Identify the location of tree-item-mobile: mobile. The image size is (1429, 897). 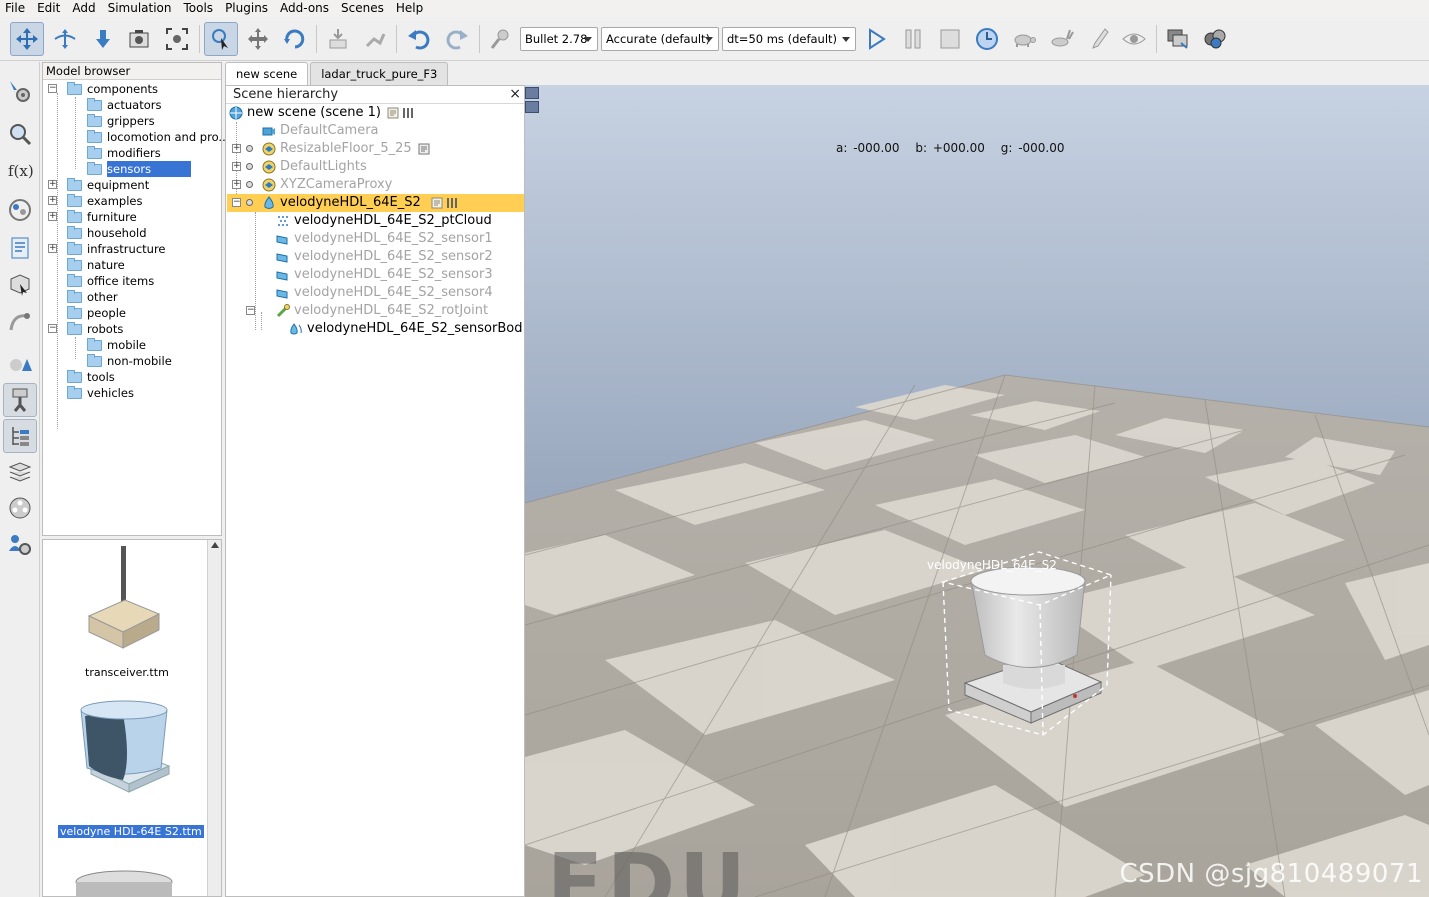
(116, 345).